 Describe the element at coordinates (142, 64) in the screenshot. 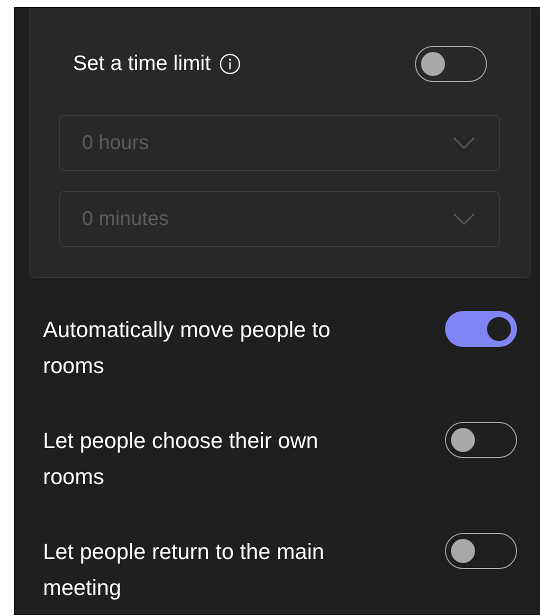

I see `time-limit-label: Set a time limit` at that location.